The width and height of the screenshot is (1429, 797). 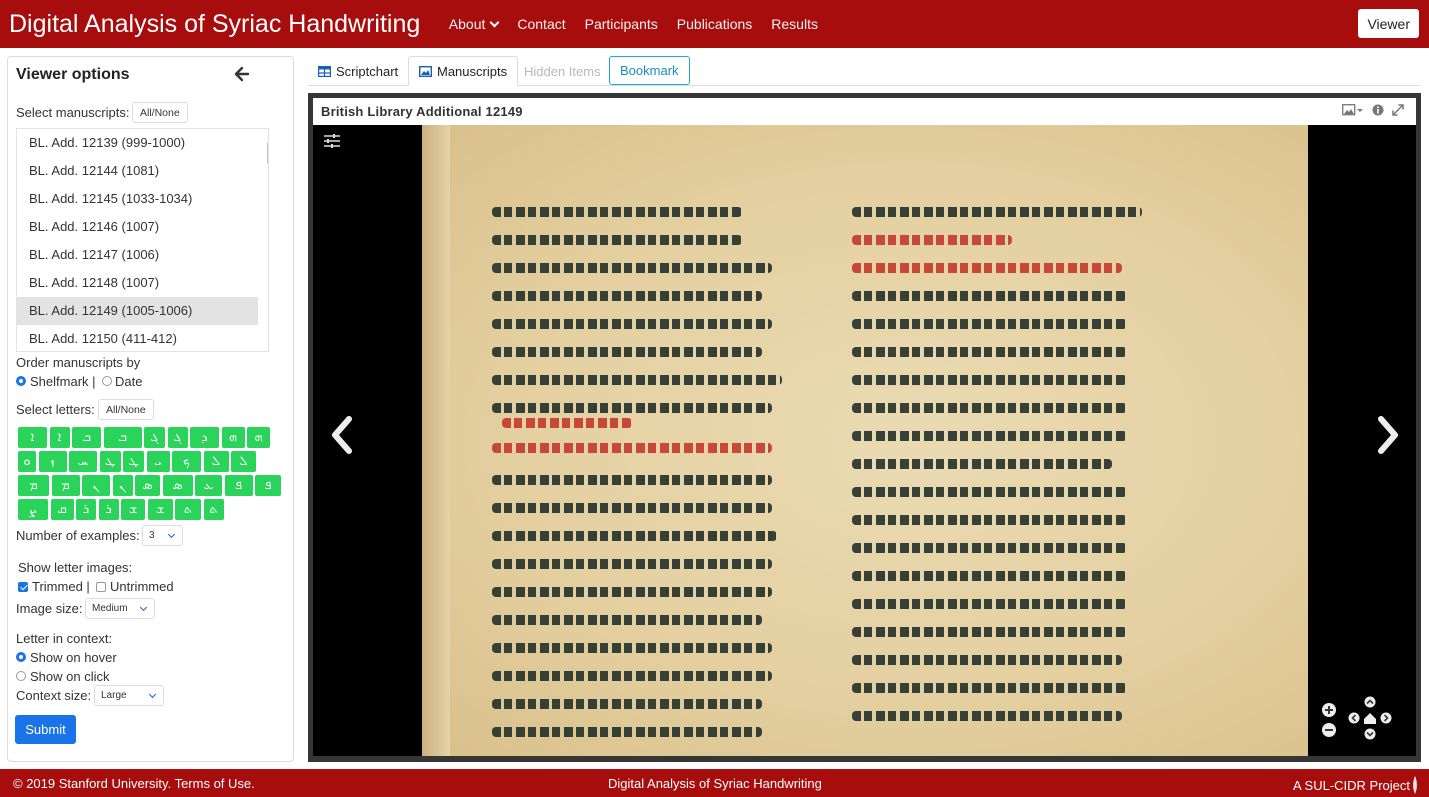 What do you see at coordinates (120, 608) in the screenshot?
I see `image-size-select: Medium` at bounding box center [120, 608].